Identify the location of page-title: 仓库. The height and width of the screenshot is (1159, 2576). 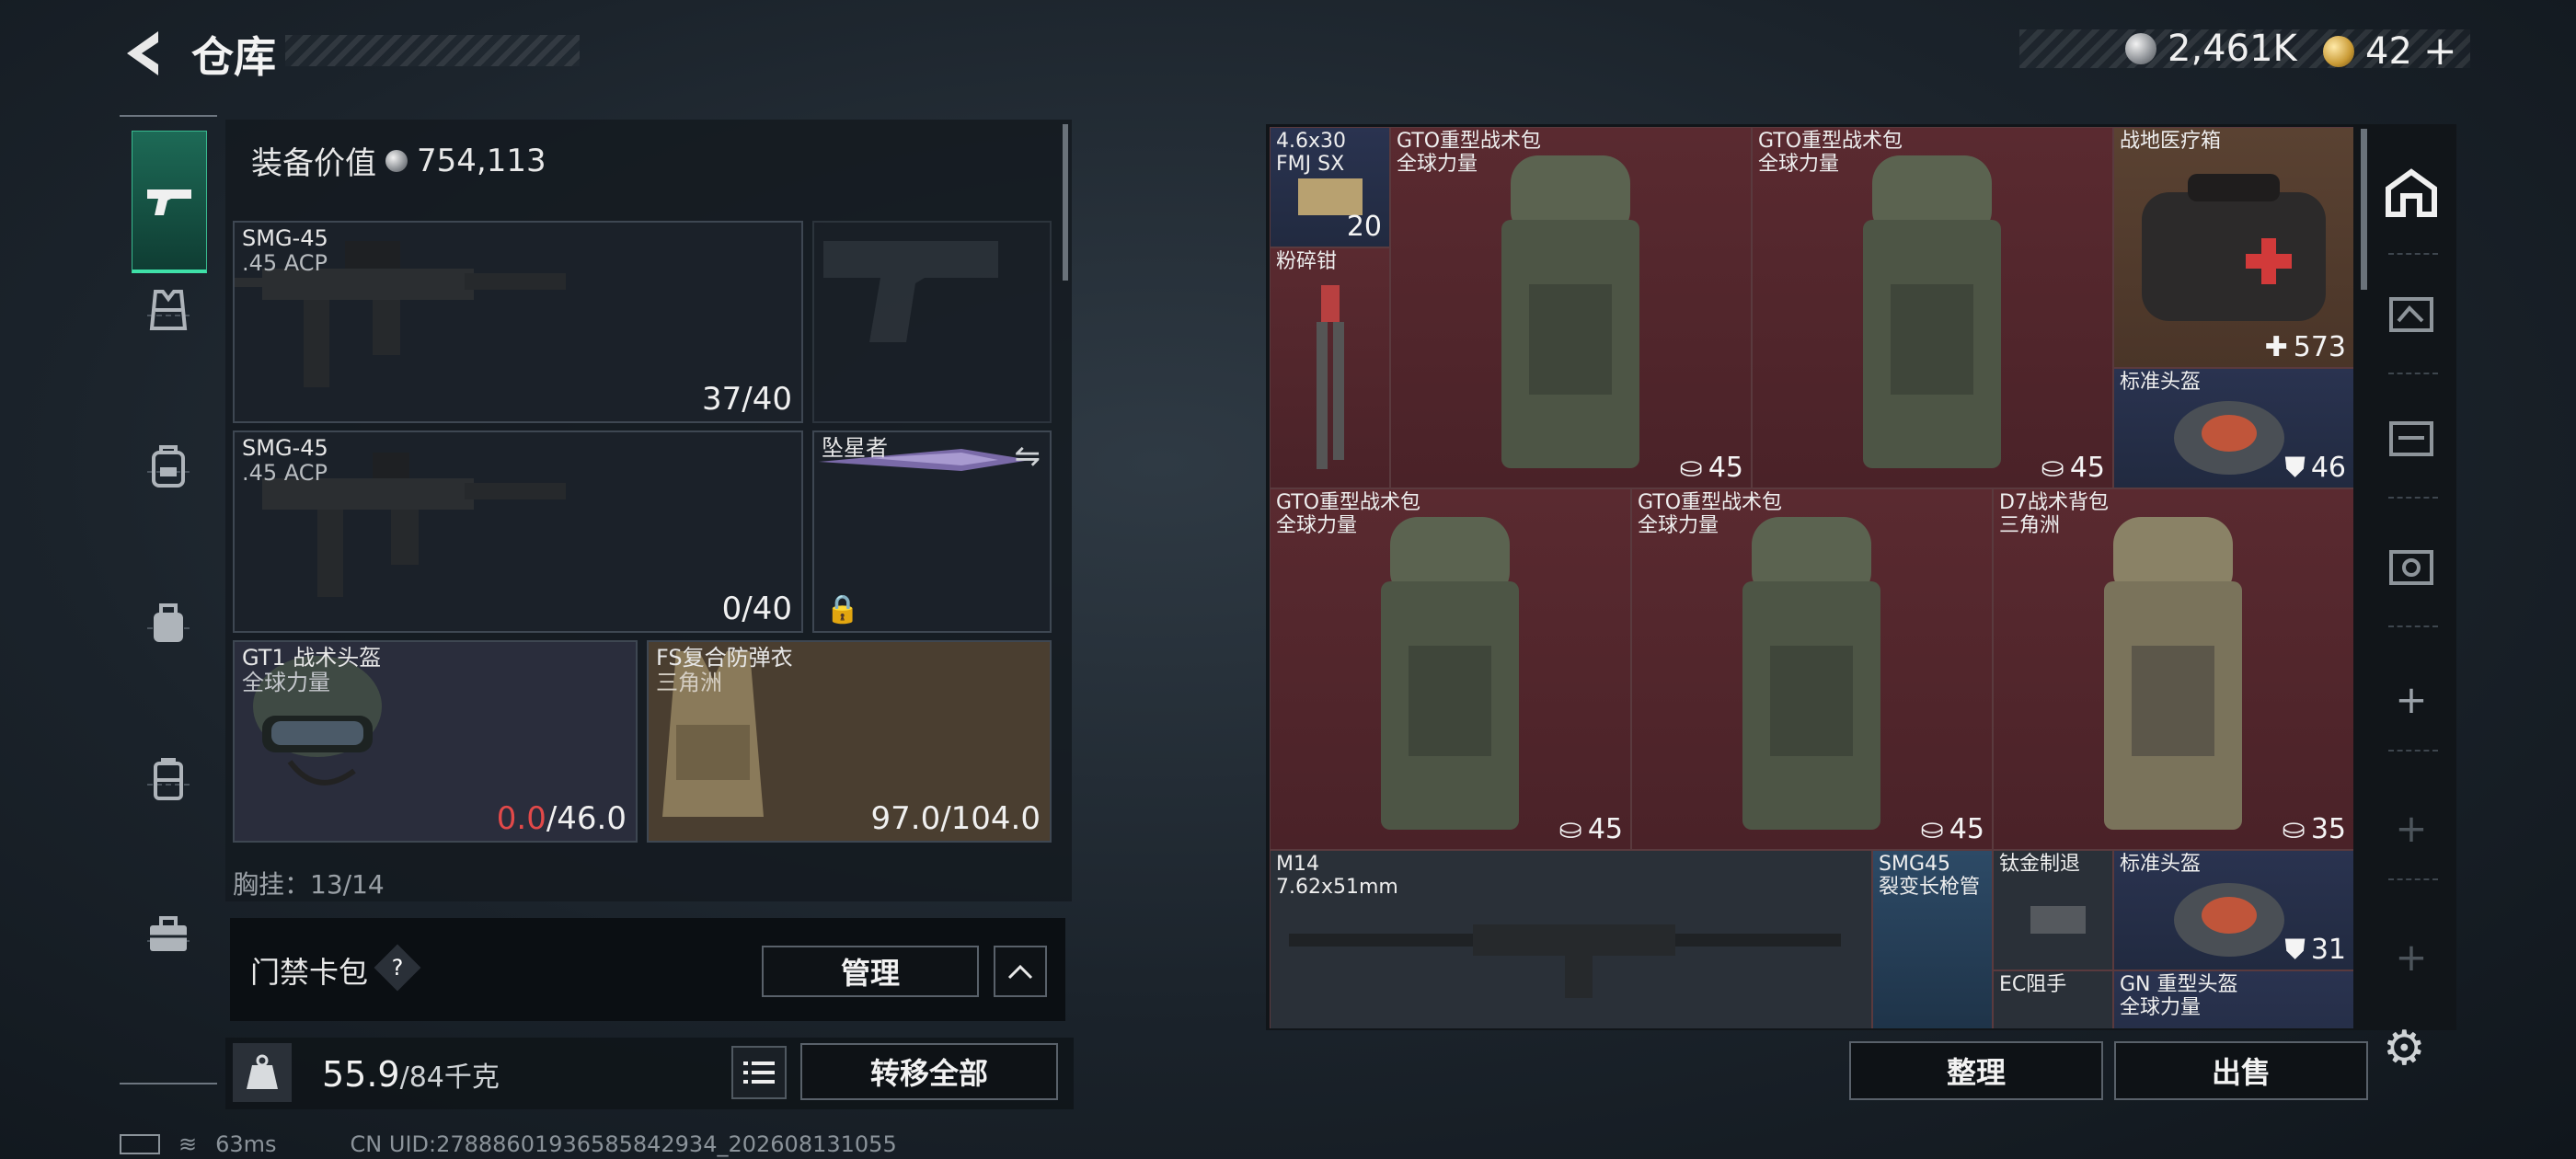
(233, 57).